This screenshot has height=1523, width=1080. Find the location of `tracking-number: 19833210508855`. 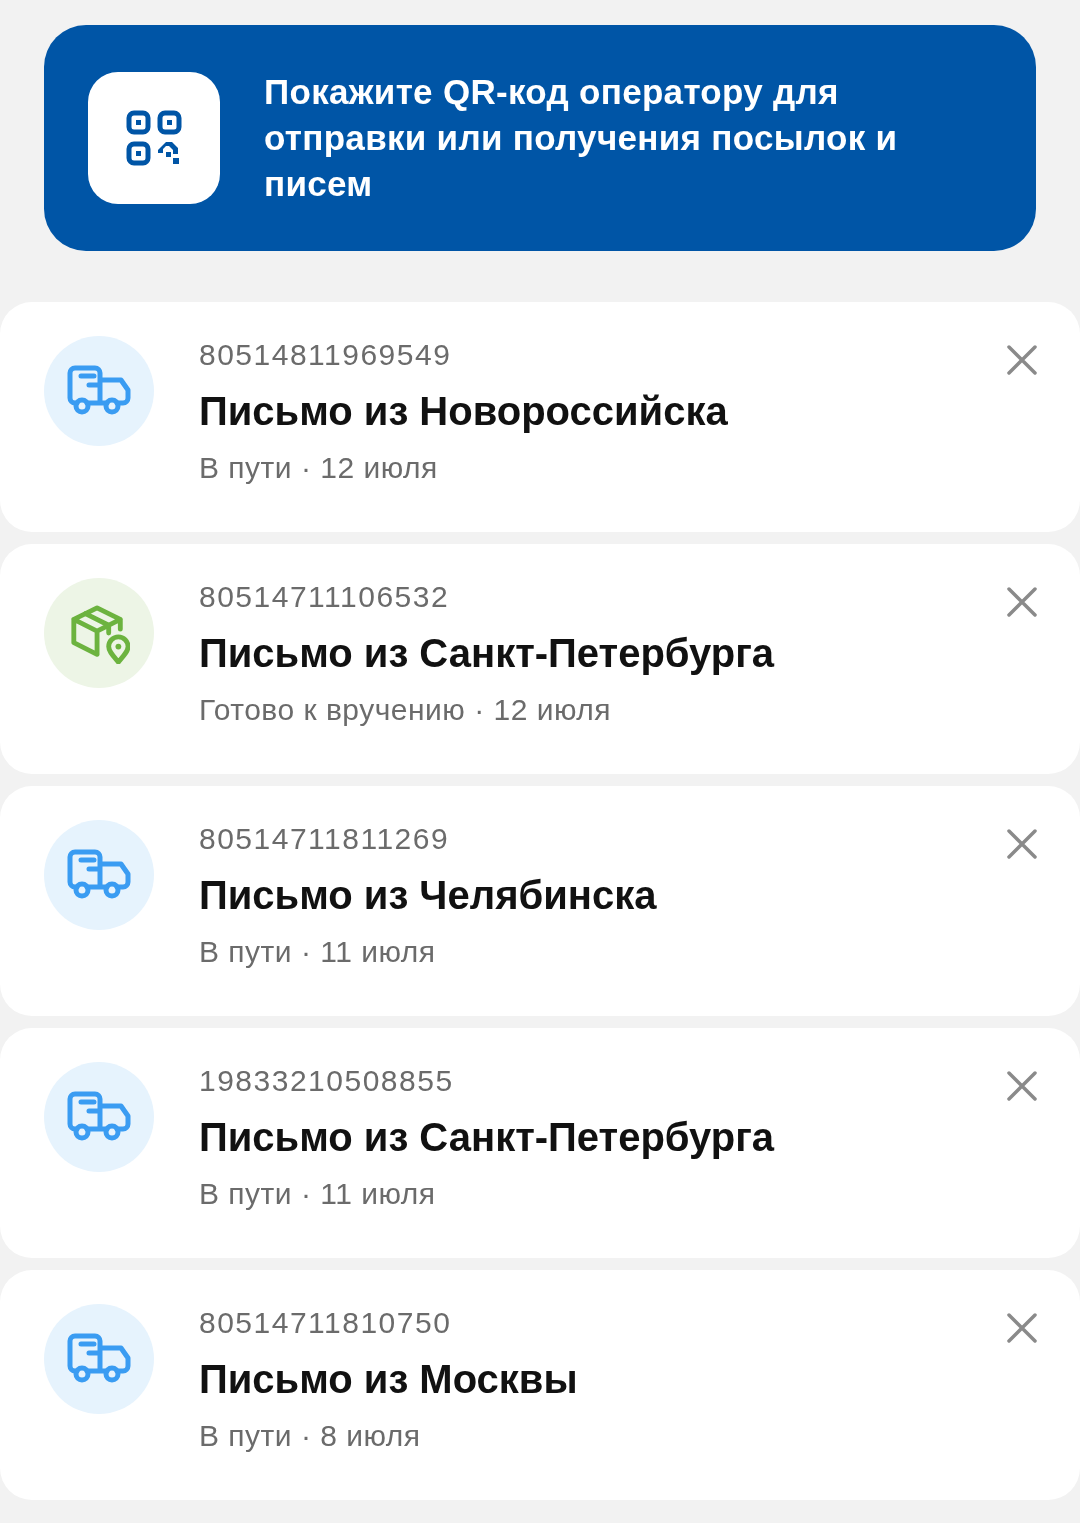

tracking-number: 19833210508855 is located at coordinates (327, 1081).